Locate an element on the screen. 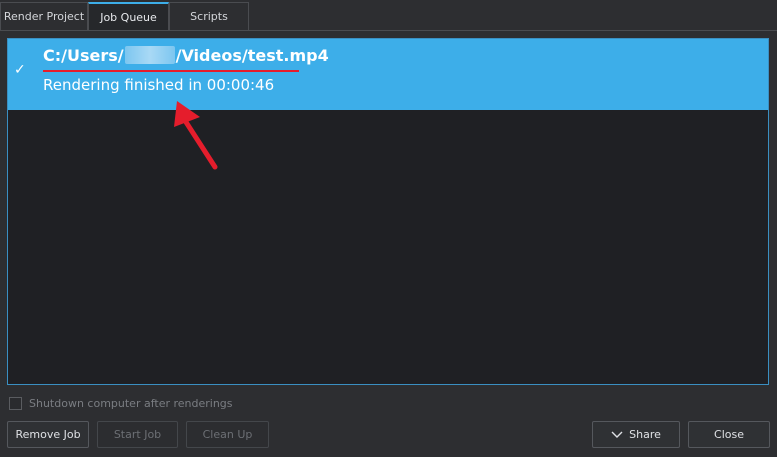 This screenshot has width=777, height=457. shutdown-checkbox is located at coordinates (15, 403).